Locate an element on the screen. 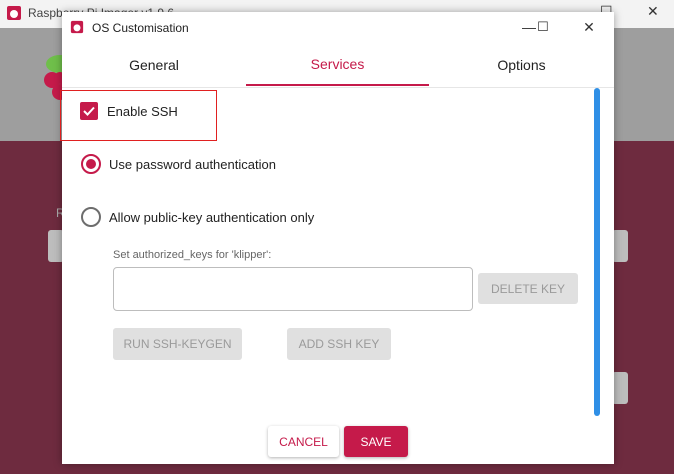  enable-ssh-checkbox is located at coordinates (89, 111).